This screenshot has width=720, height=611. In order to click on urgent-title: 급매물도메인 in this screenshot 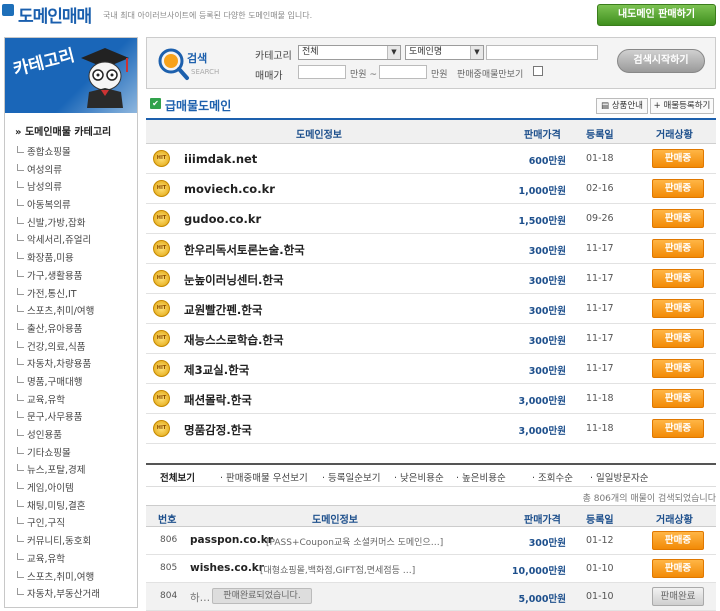, I will do `click(198, 106)`.